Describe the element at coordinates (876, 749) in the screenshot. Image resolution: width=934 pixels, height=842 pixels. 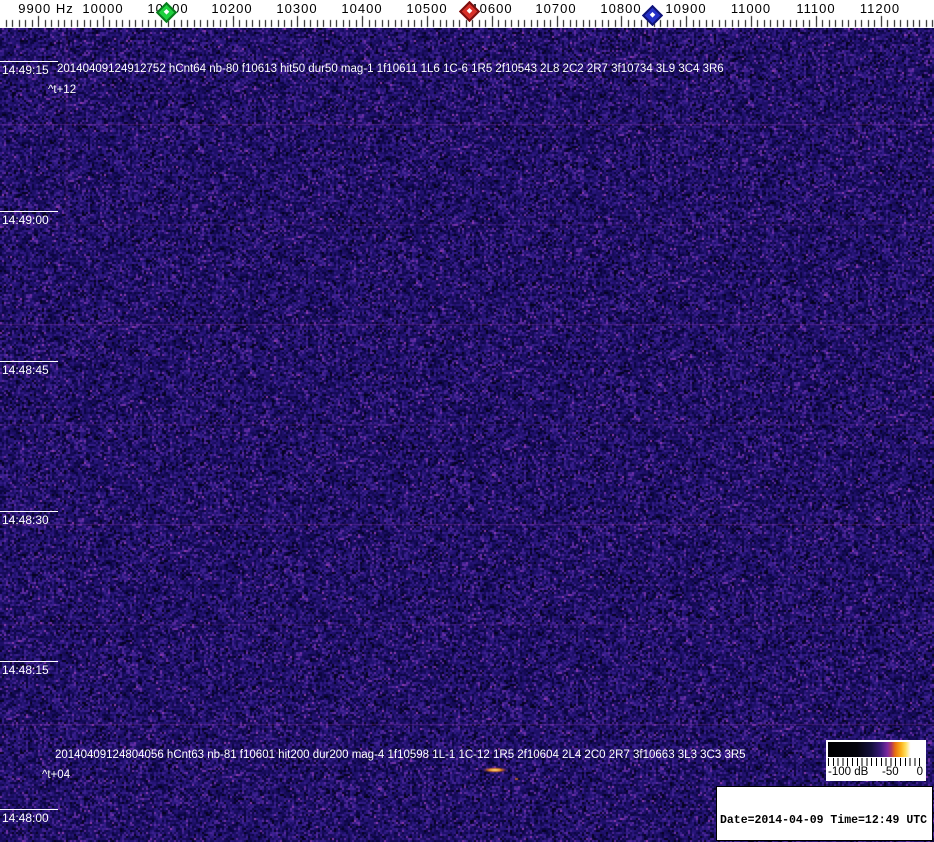
I see `colorbar-gradient` at that location.